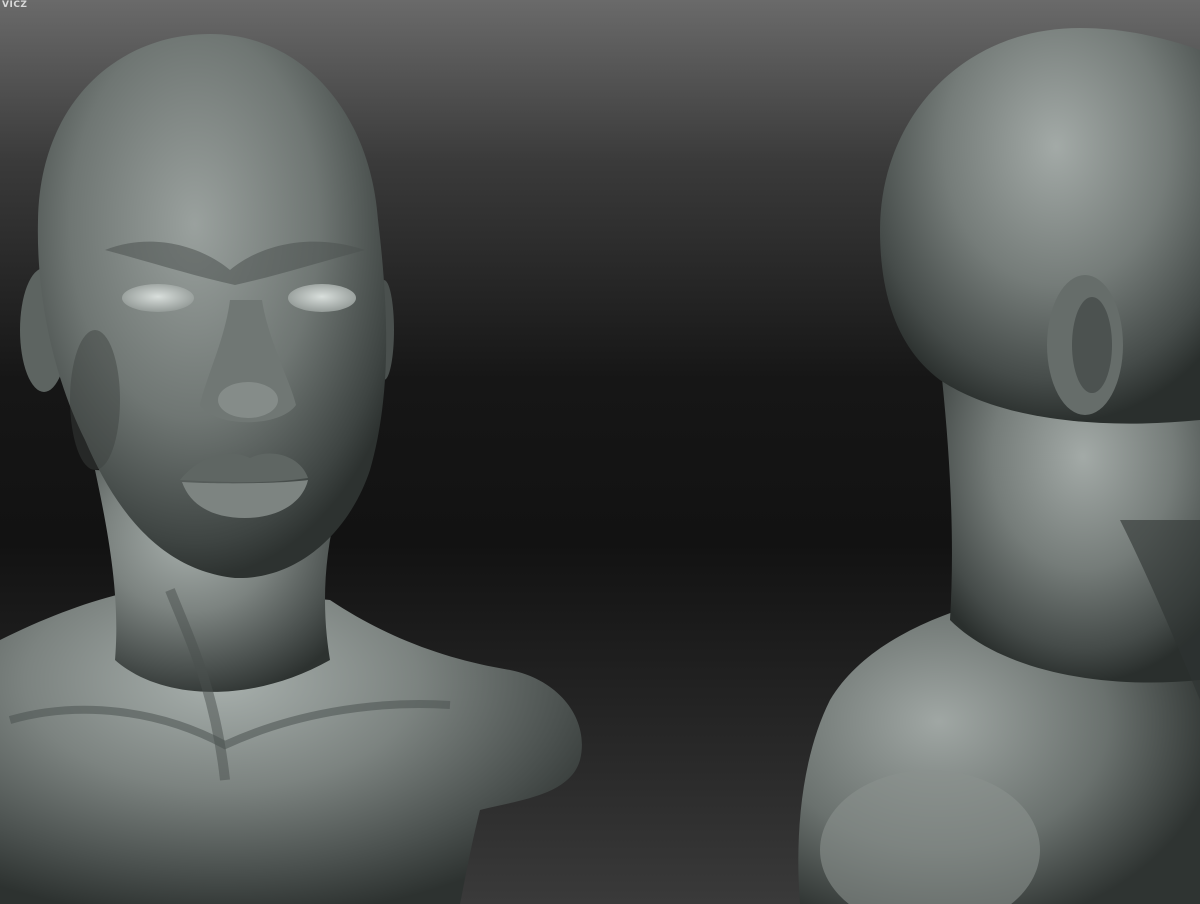 Image resolution: width=1200 pixels, height=904 pixels. Describe the element at coordinates (1092, 345) in the screenshot. I see `back-ear-inner` at that location.